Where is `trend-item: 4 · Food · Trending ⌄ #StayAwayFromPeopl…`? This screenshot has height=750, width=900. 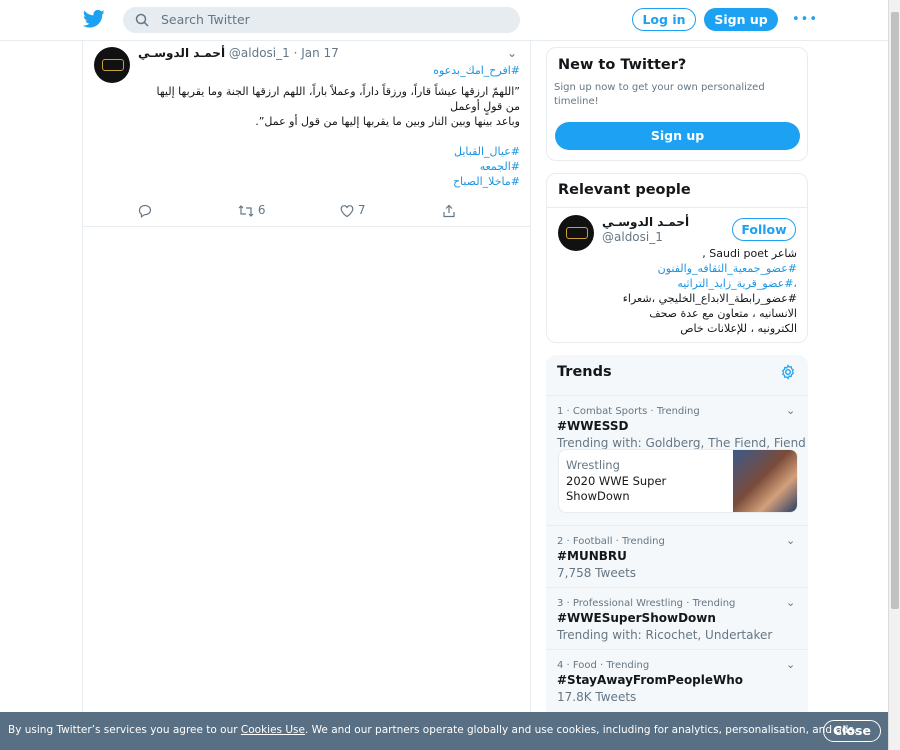 trend-item: 4 · Food · Trending ⌄ #StayAwayFromPeopl… is located at coordinates (677, 680).